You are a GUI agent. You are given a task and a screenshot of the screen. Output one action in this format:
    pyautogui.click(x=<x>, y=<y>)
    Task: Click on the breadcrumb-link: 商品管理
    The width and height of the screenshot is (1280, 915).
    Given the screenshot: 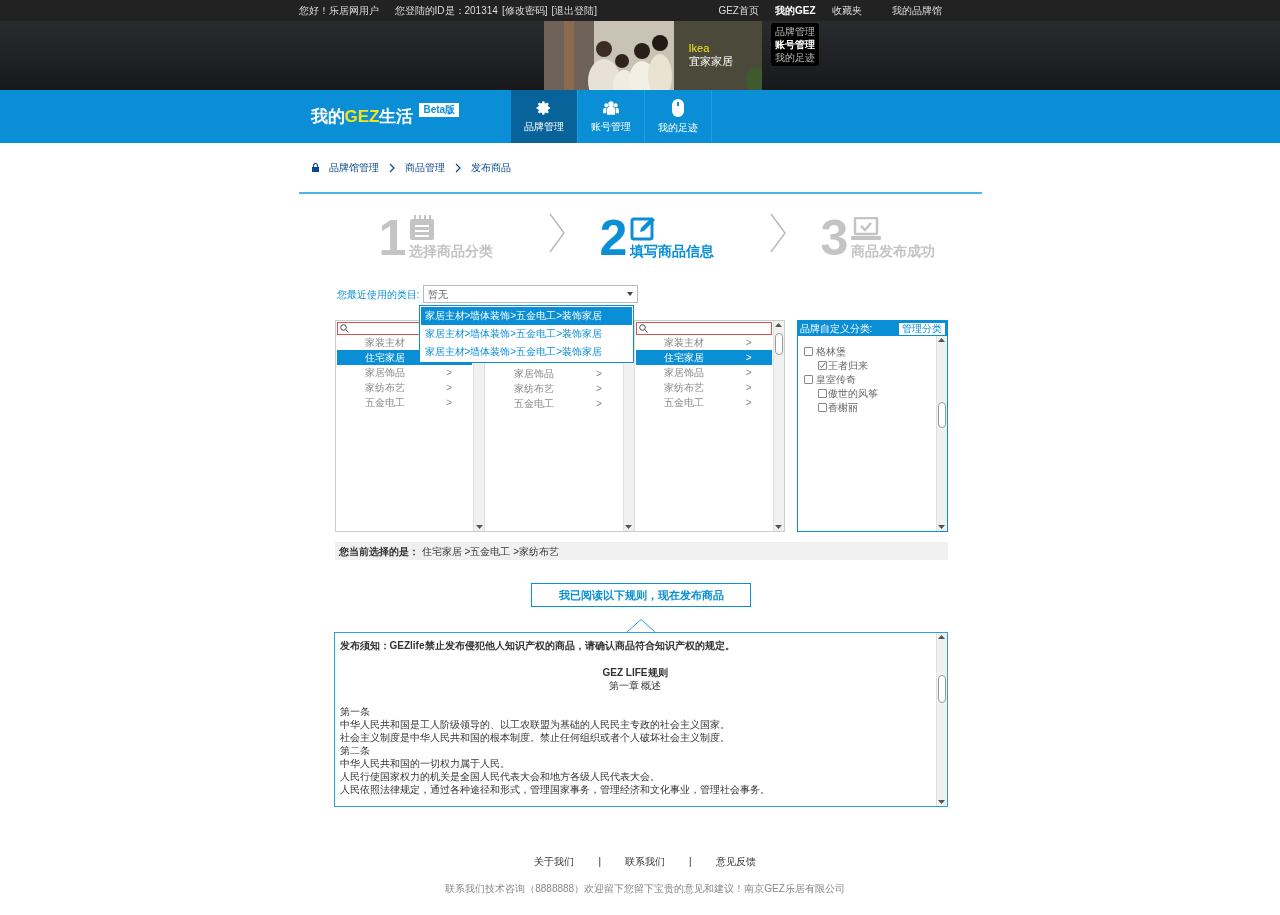 What is the action you would take?
    pyautogui.click(x=424, y=167)
    